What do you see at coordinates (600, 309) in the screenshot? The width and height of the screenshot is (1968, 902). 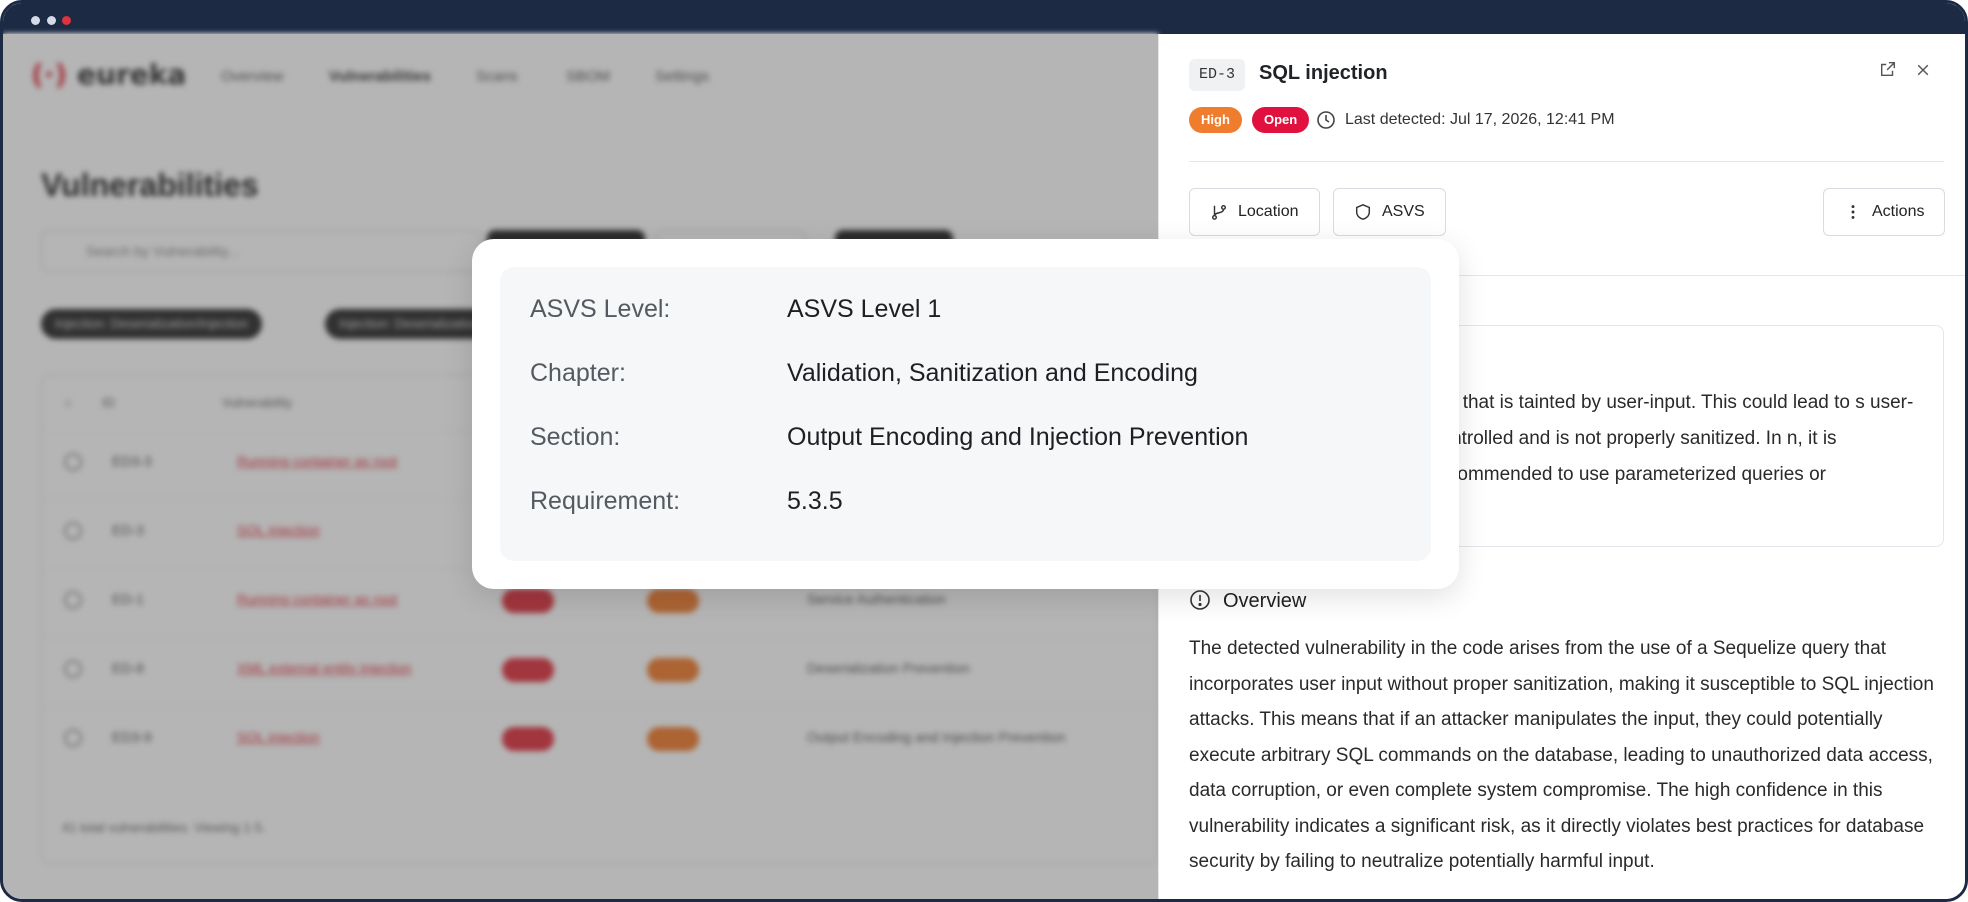 I see `asvs-level-label: ASVS Level:` at bounding box center [600, 309].